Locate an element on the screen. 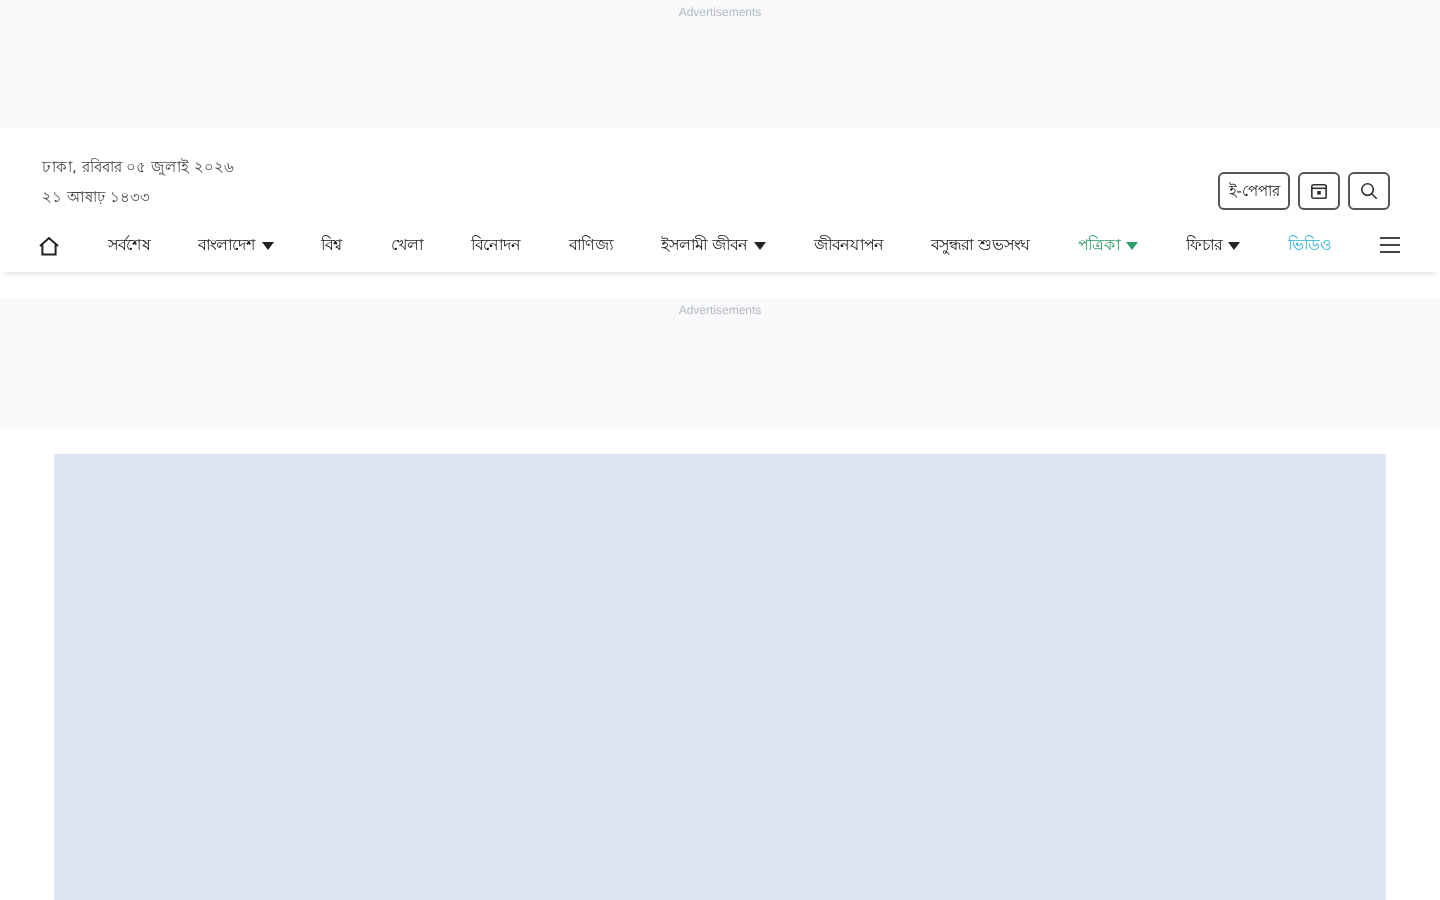 The image size is (1440, 900). calendar-button is located at coordinates (1319, 191).